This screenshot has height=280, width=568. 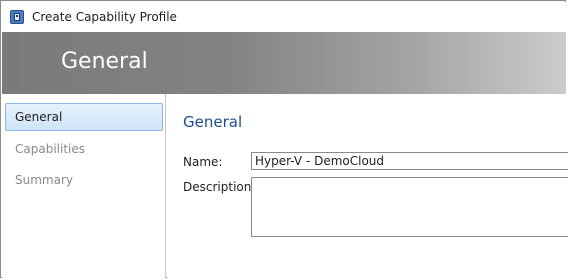 I want to click on sidebar-item-capabilities: Capabilities, so click(x=84, y=149).